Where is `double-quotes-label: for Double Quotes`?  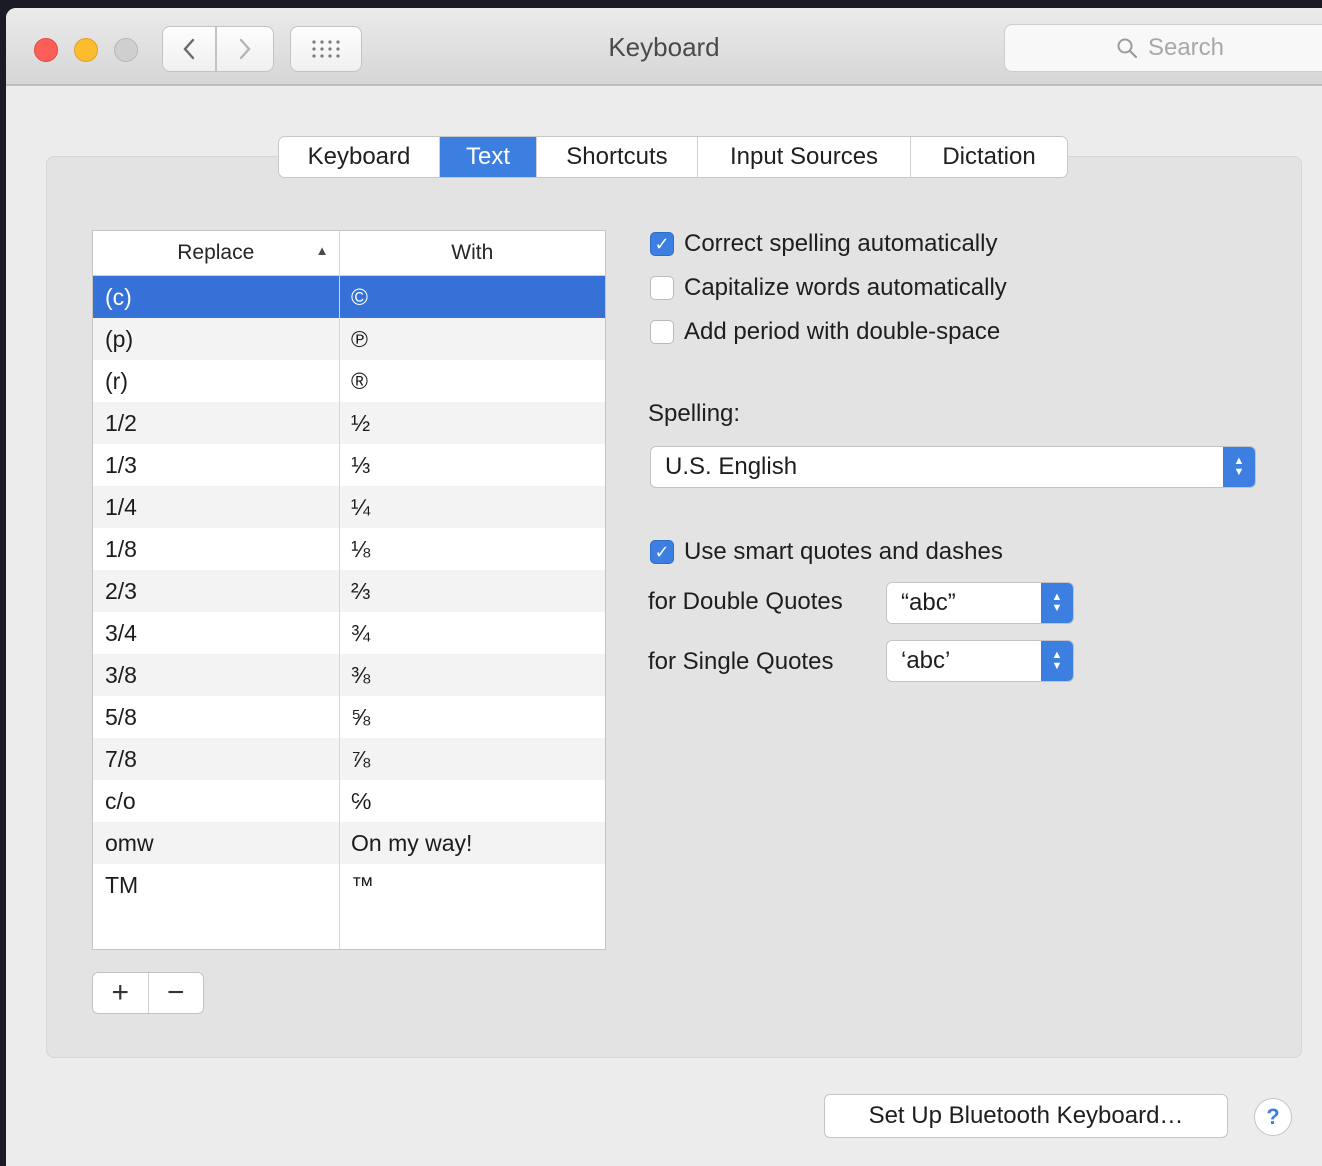
double-quotes-label: for Double Quotes is located at coordinates (745, 601).